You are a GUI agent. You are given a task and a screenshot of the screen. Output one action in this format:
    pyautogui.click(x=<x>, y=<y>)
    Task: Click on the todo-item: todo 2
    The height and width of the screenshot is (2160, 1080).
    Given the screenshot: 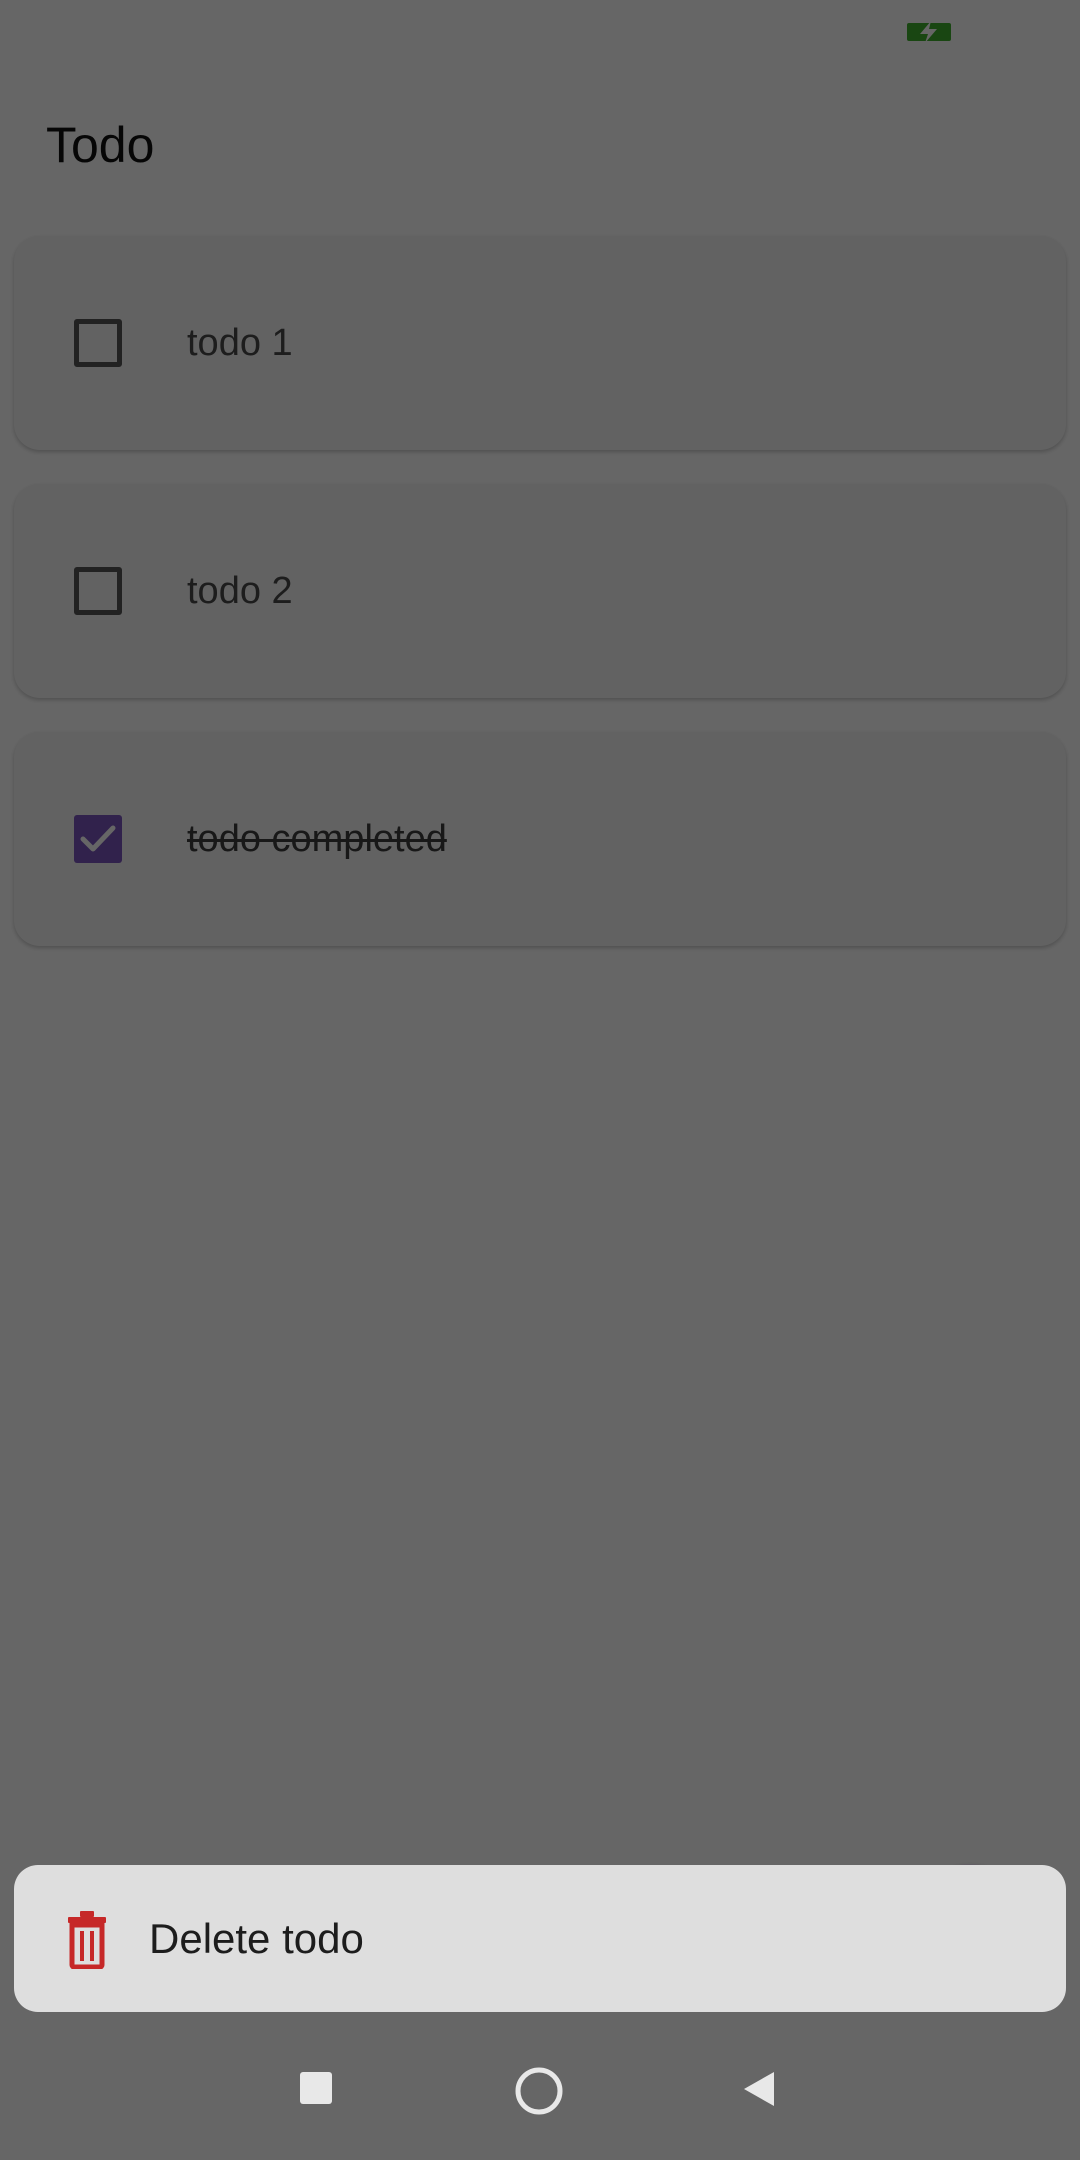 What is the action you would take?
    pyautogui.click(x=540, y=591)
    